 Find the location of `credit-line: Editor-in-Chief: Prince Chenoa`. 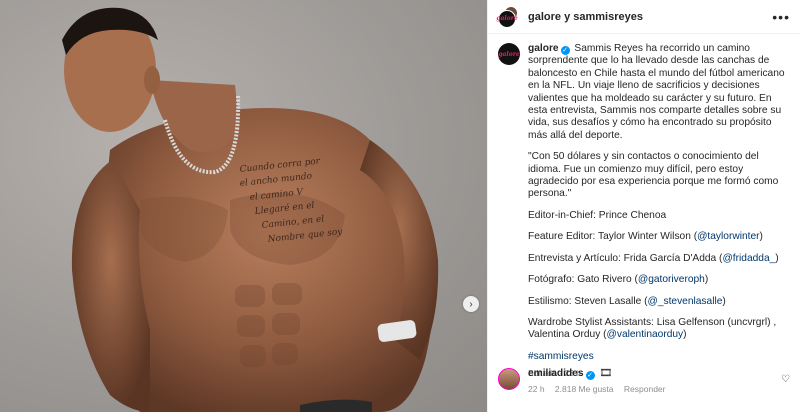

credit-line: Editor-in-Chief: Prince Chenoa is located at coordinates (658, 216).